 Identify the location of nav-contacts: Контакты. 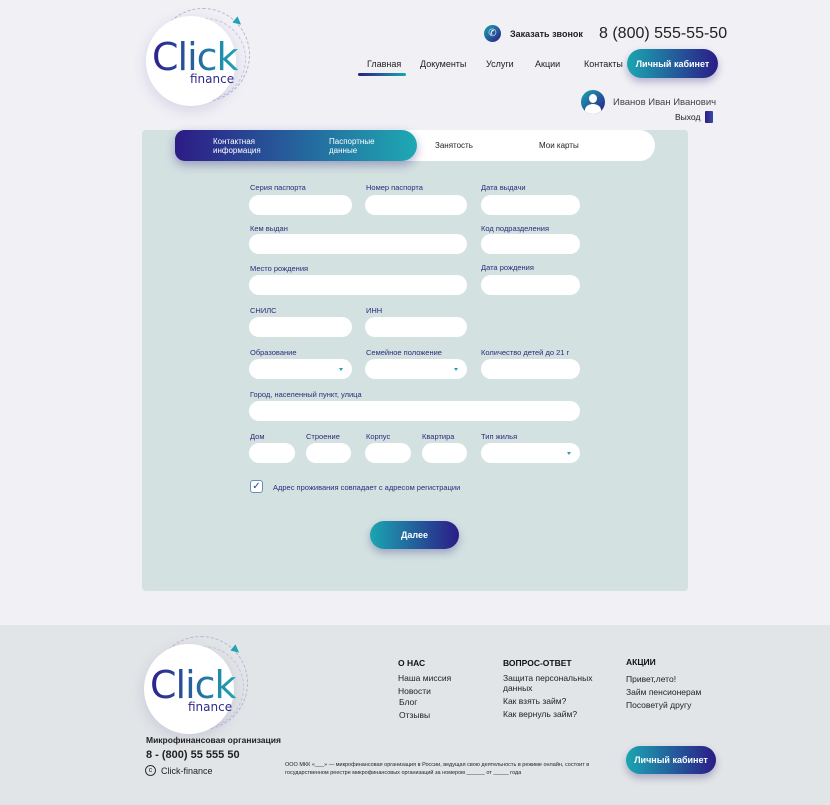
(603, 64).